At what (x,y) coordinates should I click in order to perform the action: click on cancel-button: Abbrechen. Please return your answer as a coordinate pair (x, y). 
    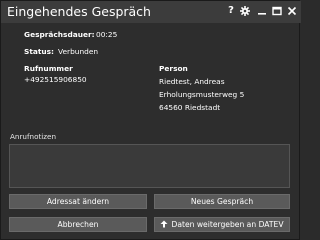
    Looking at the image, I should click on (78, 224).